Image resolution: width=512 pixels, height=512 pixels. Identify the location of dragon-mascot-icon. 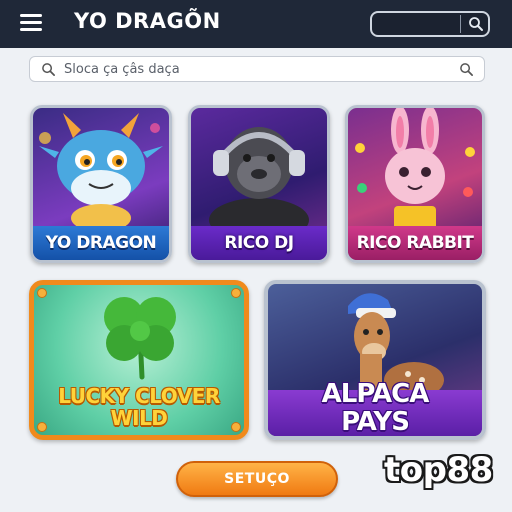
(101, 170).